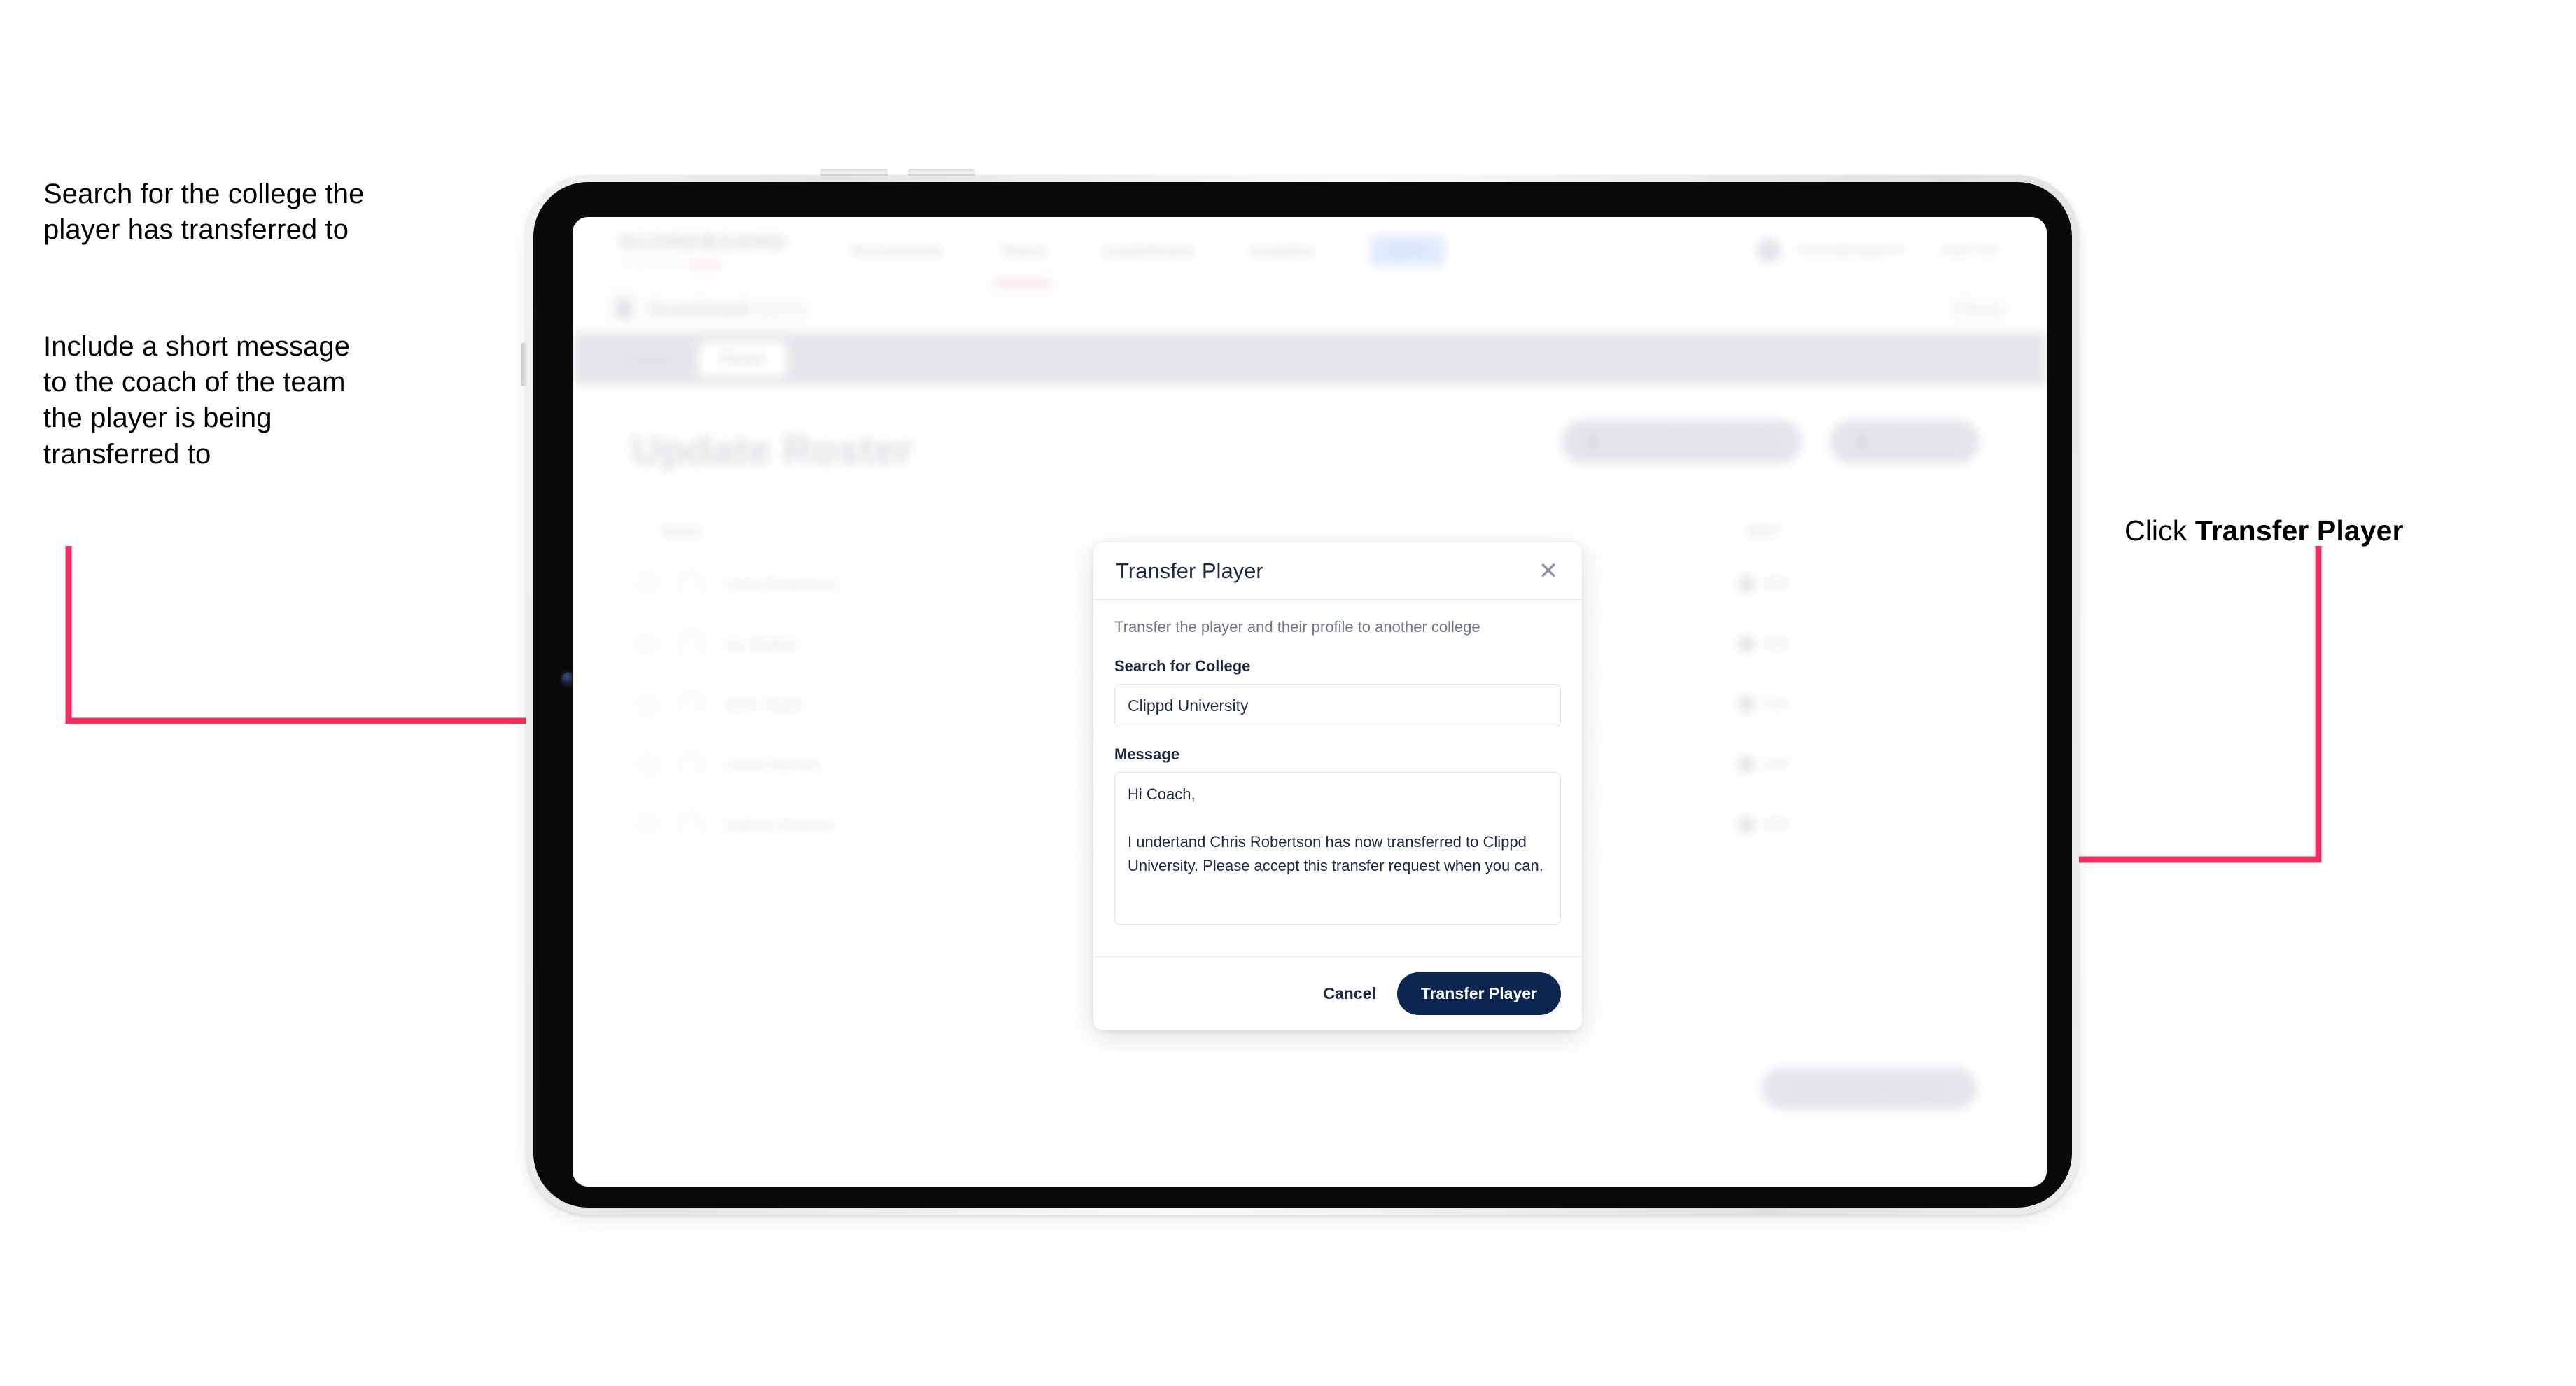 This screenshot has height=1386, width=2576. What do you see at coordinates (647, 359) in the screenshot?
I see `tab-details: Details` at bounding box center [647, 359].